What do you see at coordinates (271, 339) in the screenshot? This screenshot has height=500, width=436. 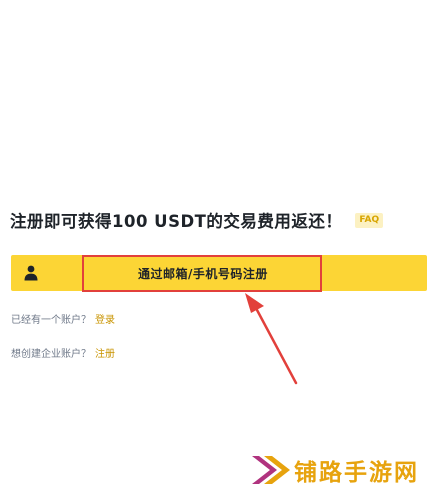 I see `annotation-arrow` at bounding box center [271, 339].